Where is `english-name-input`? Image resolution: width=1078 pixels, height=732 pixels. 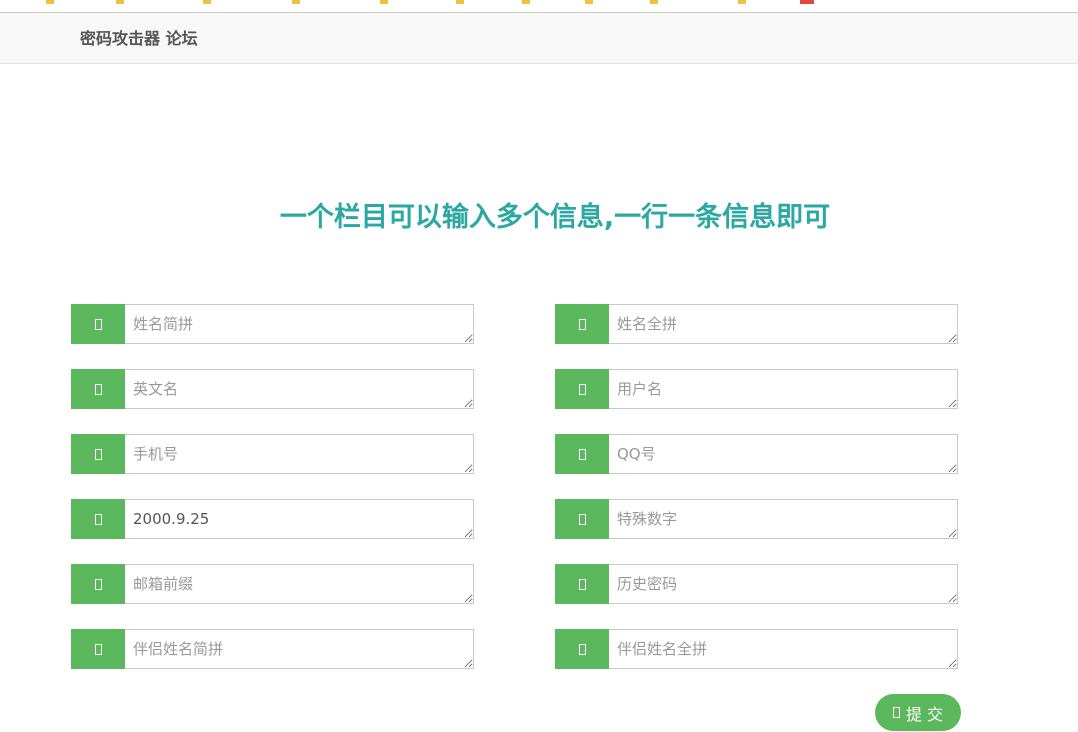 english-name-input is located at coordinates (299, 389).